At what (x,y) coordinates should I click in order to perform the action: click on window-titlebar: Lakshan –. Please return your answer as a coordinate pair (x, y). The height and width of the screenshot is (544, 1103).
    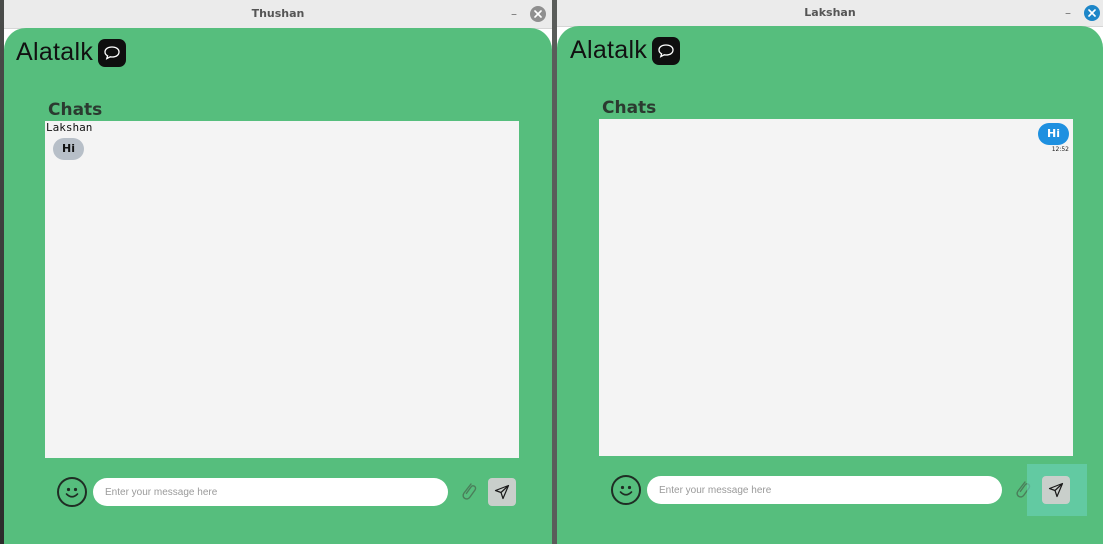
    Looking at the image, I should click on (830, 13).